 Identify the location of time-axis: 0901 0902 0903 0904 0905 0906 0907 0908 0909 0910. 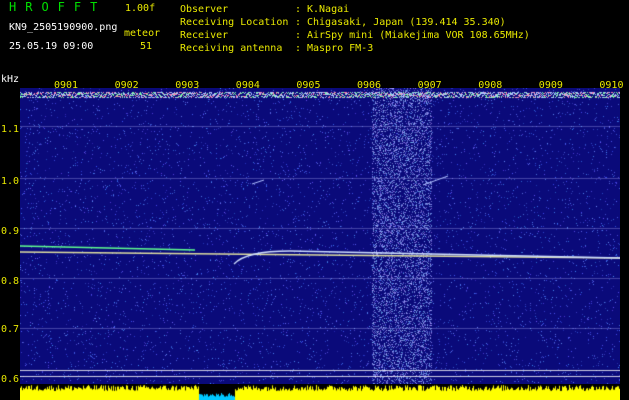
(314, 84).